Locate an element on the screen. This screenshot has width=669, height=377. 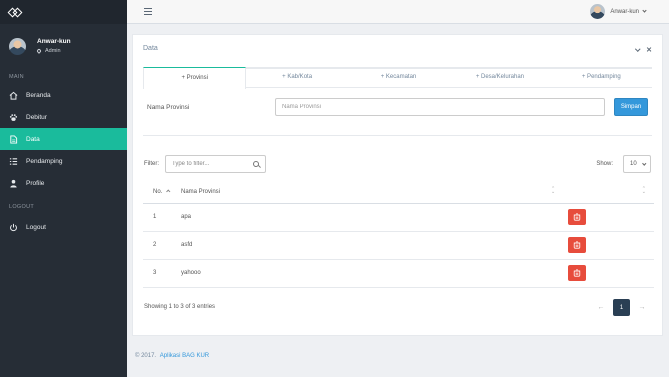
search-icon is located at coordinates (256, 164).